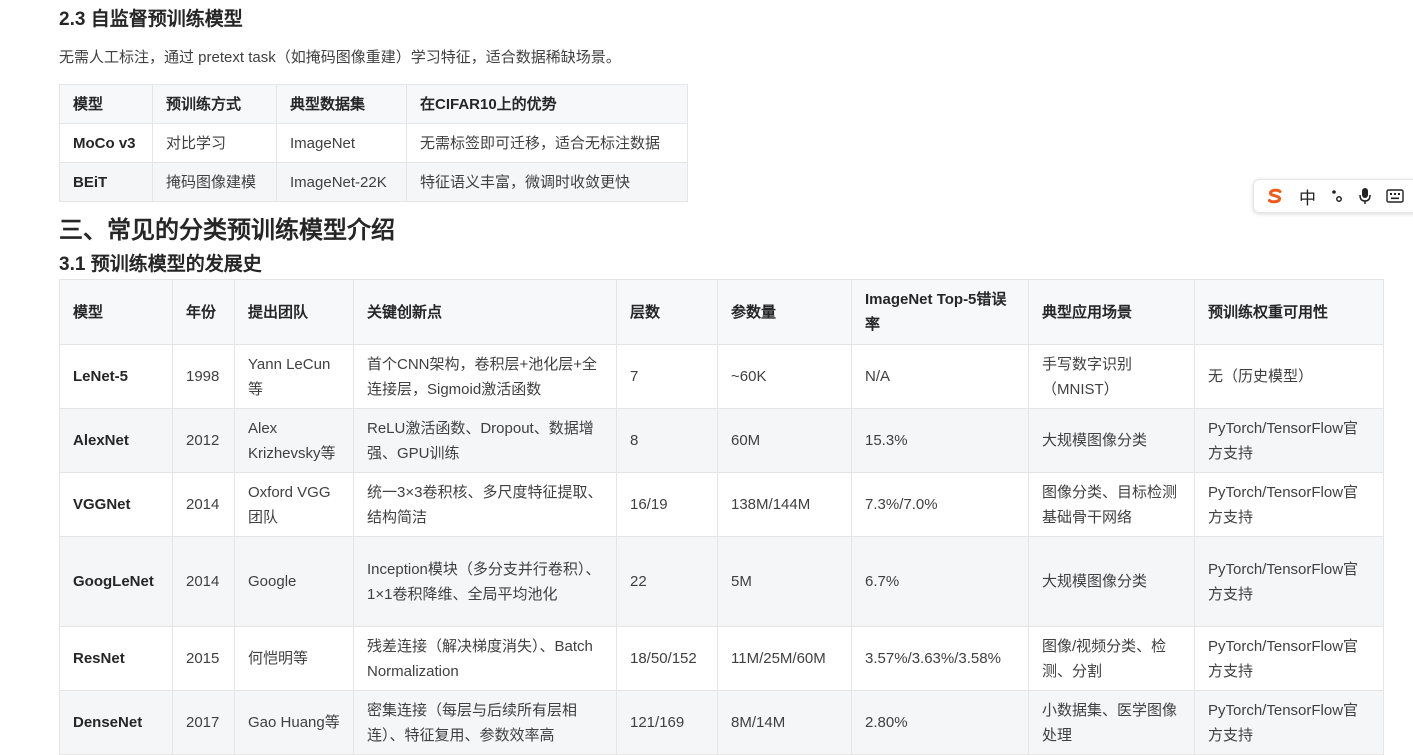  Describe the element at coordinates (667, 658) in the screenshot. I see `table-cell: 18/50/152` at that location.